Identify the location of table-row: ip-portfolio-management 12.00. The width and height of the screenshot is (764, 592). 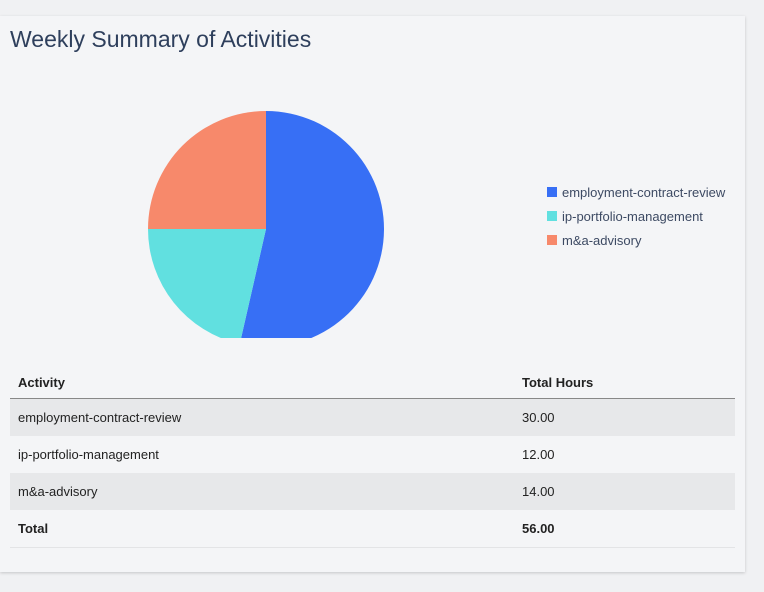
(372, 454).